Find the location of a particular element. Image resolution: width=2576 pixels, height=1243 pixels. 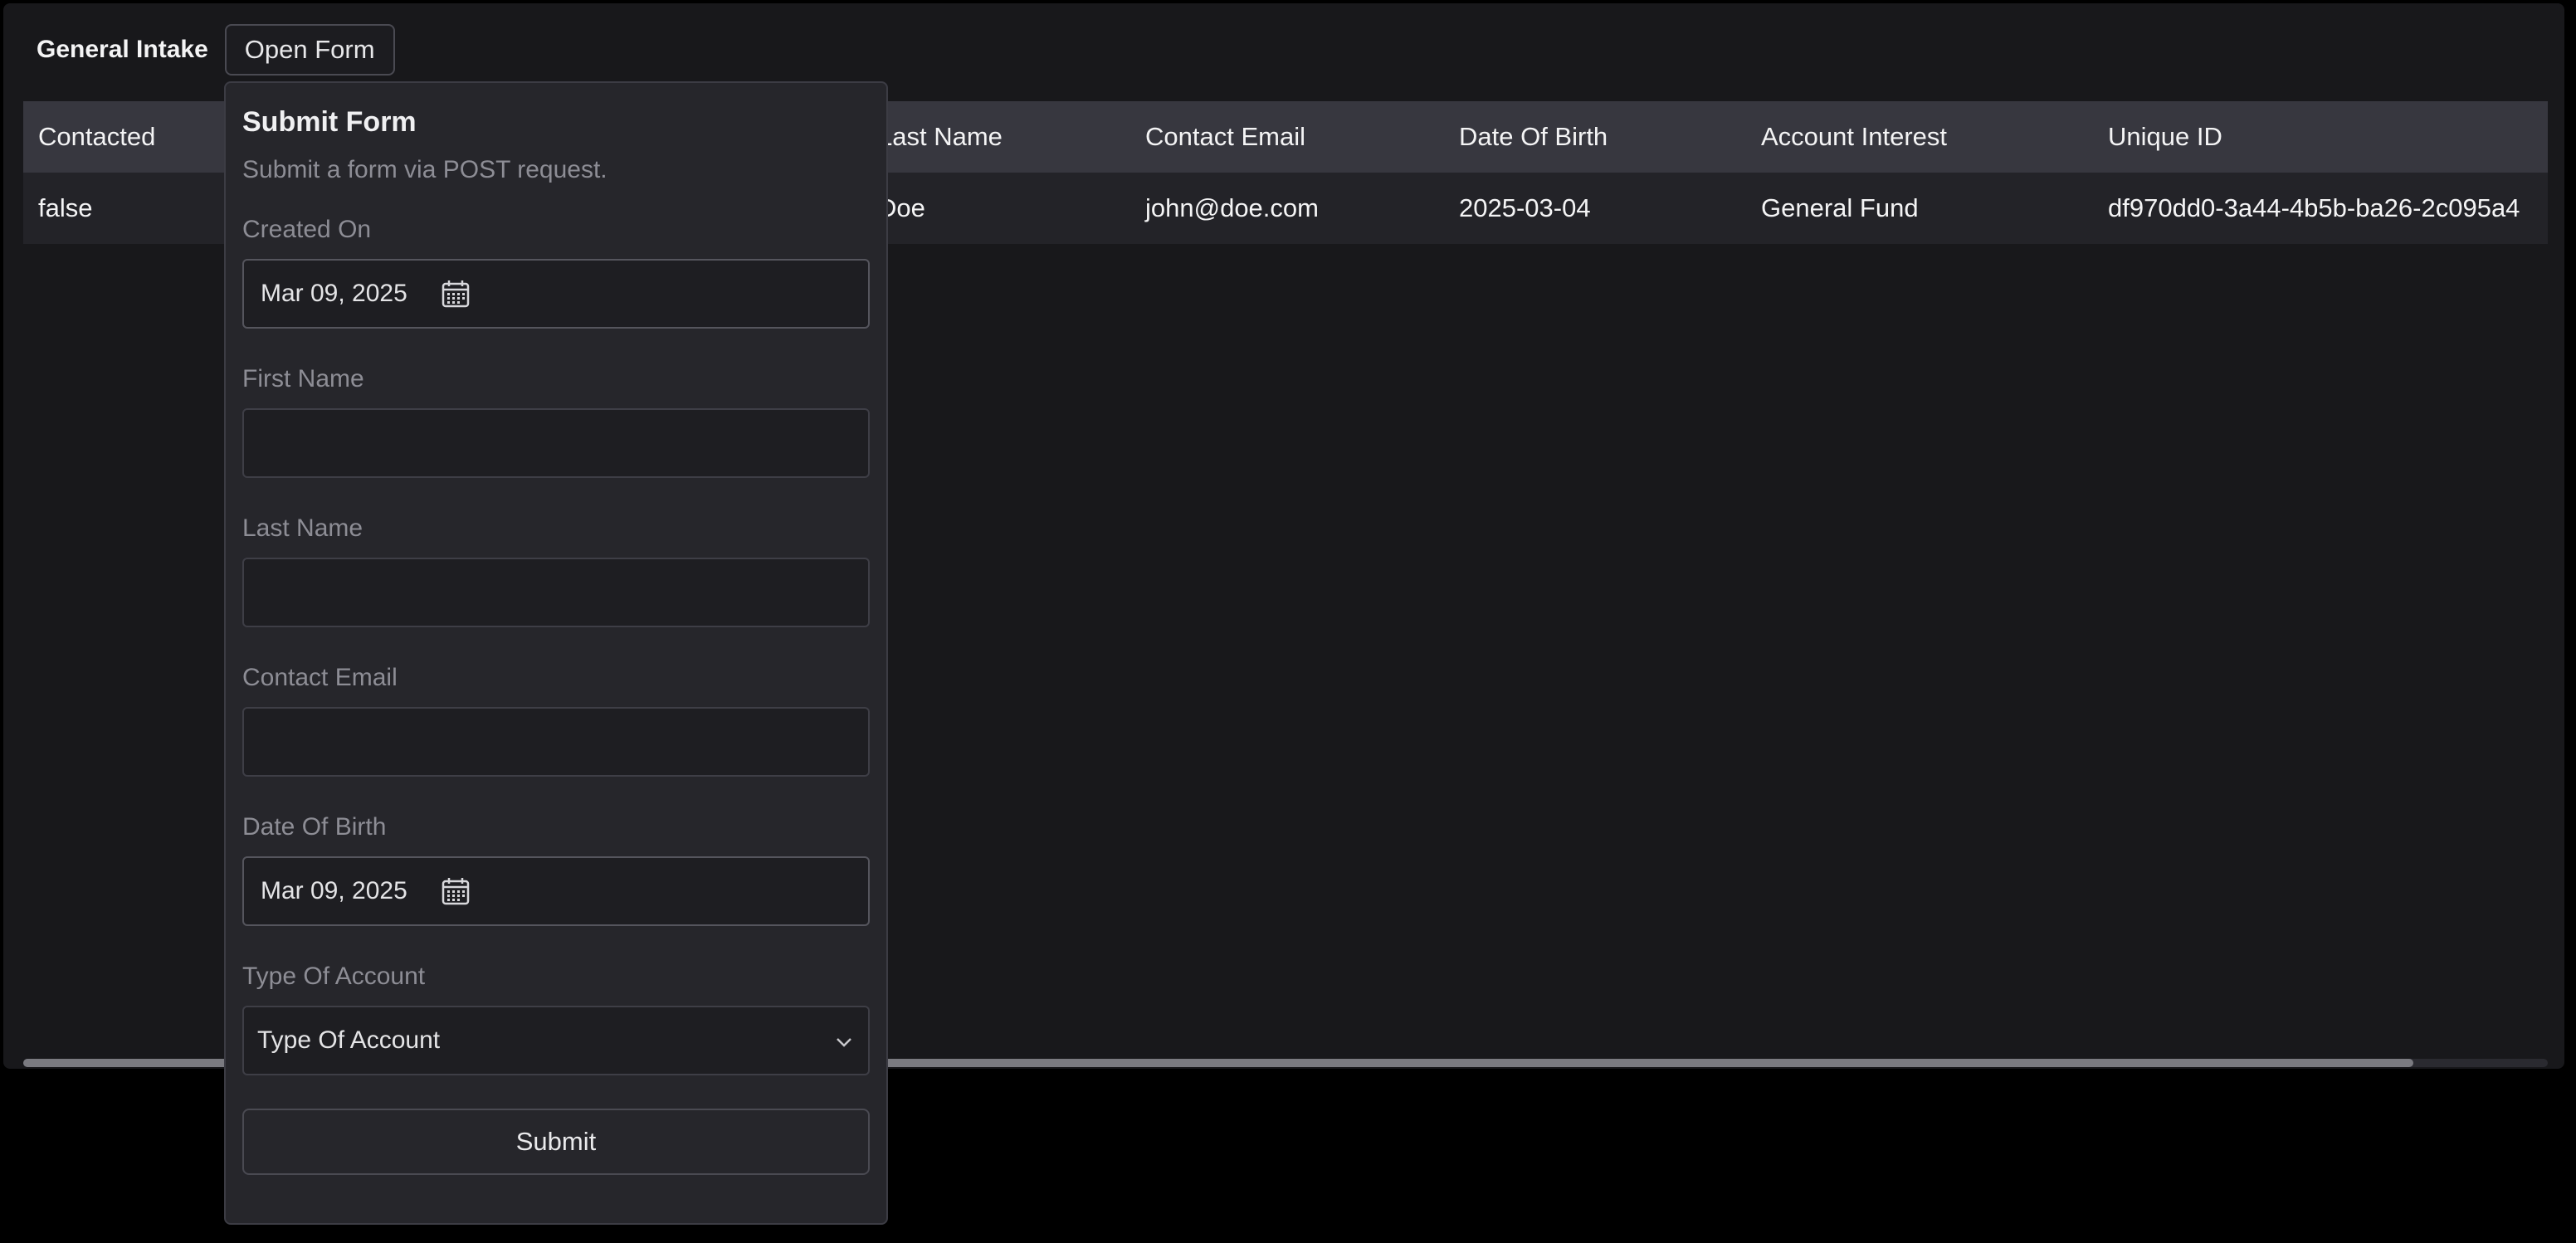

type-of-account-label: Type Of Account is located at coordinates (334, 976).